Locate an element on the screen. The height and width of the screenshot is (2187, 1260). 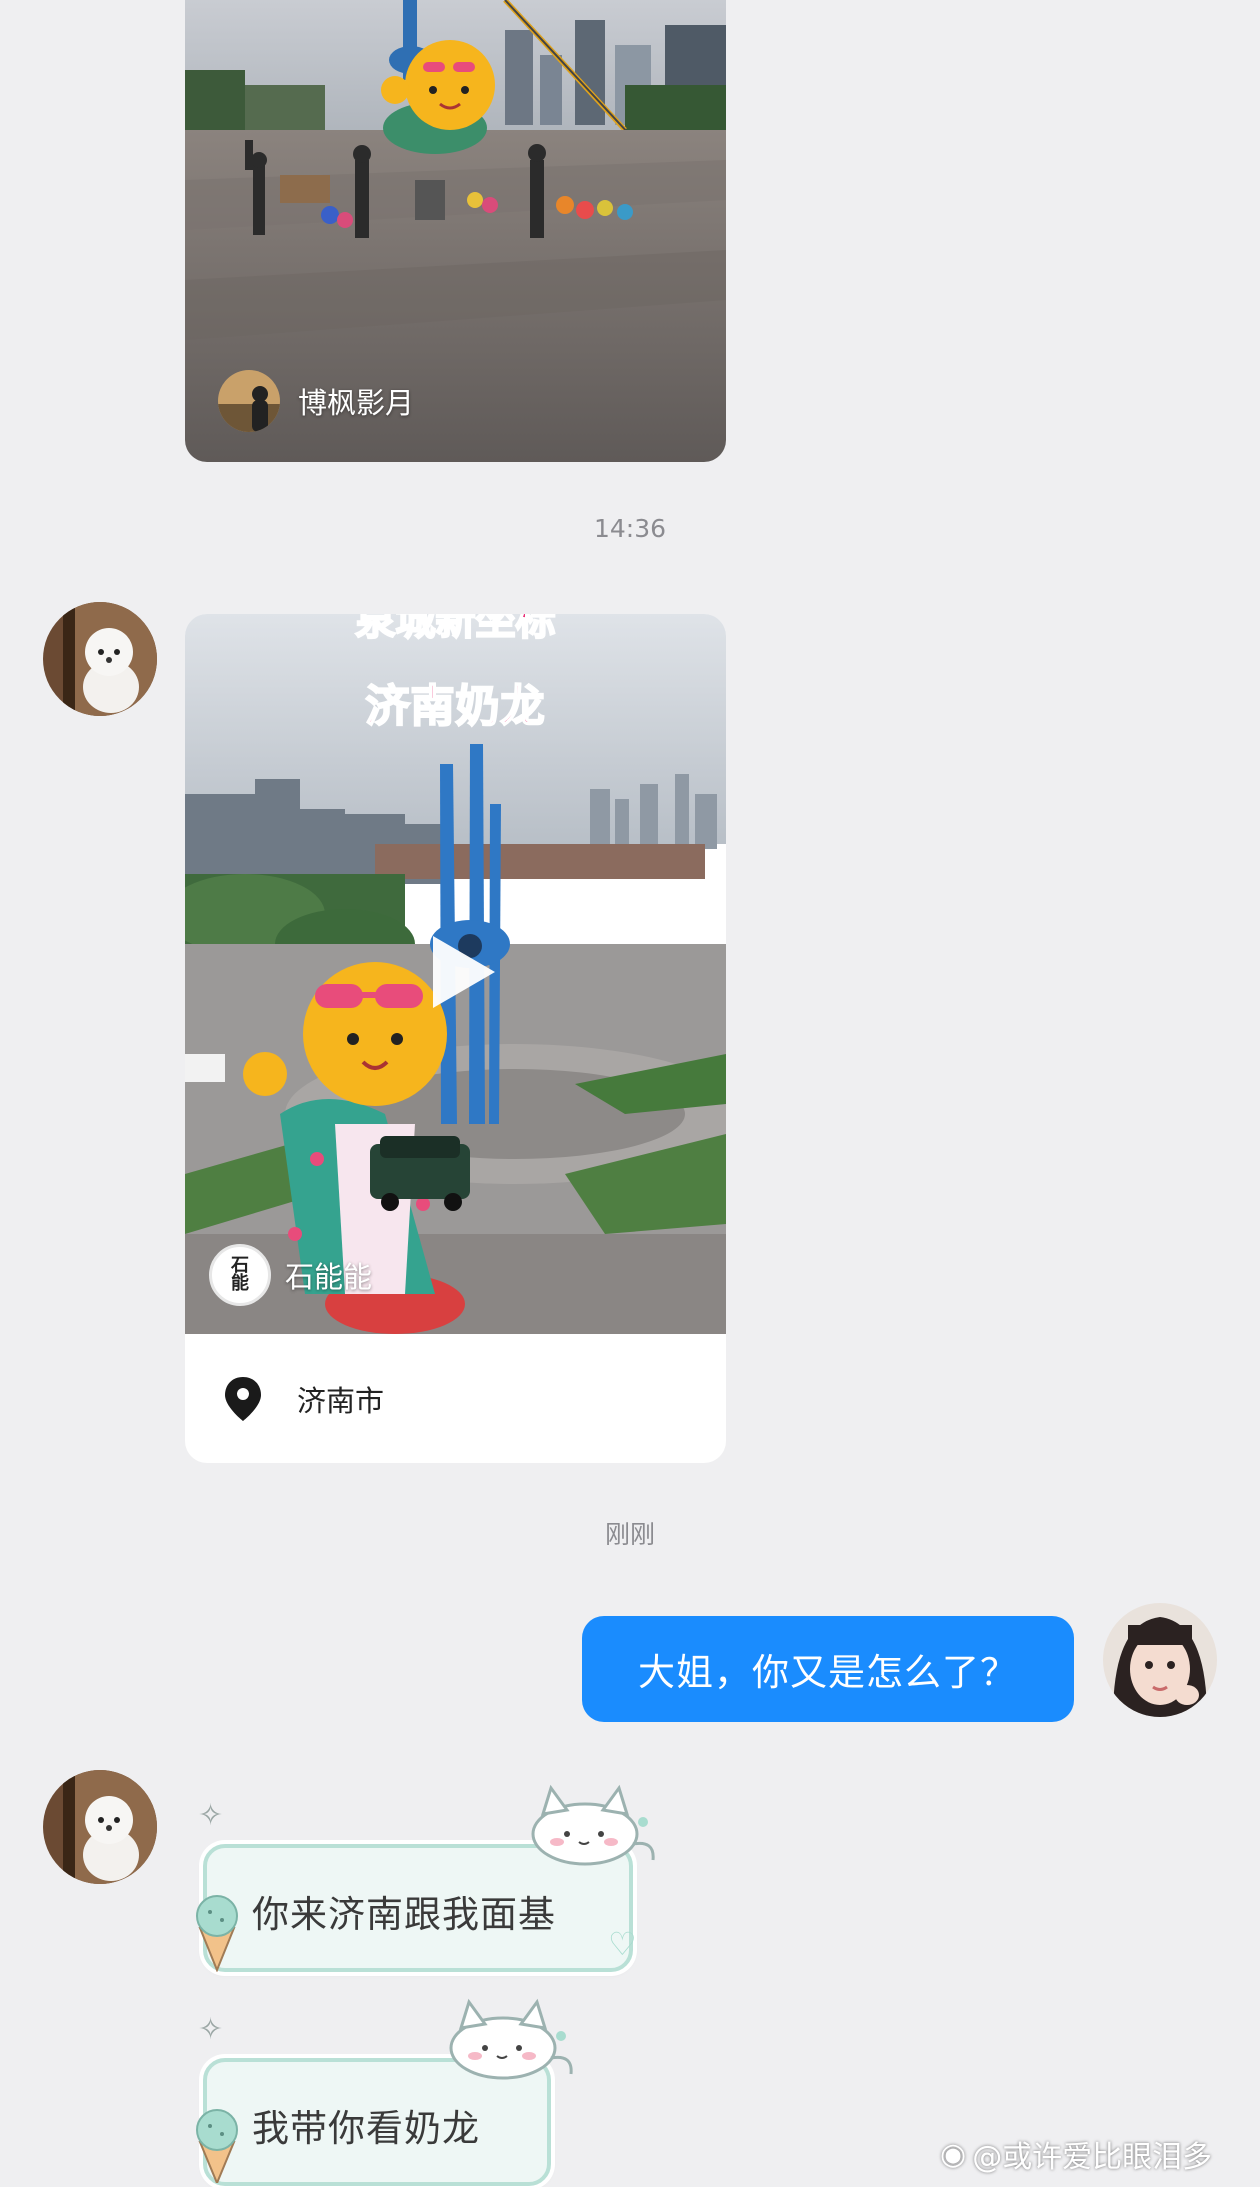
incoming-message-text: 我带你看奶龙 is located at coordinates (366, 2128).